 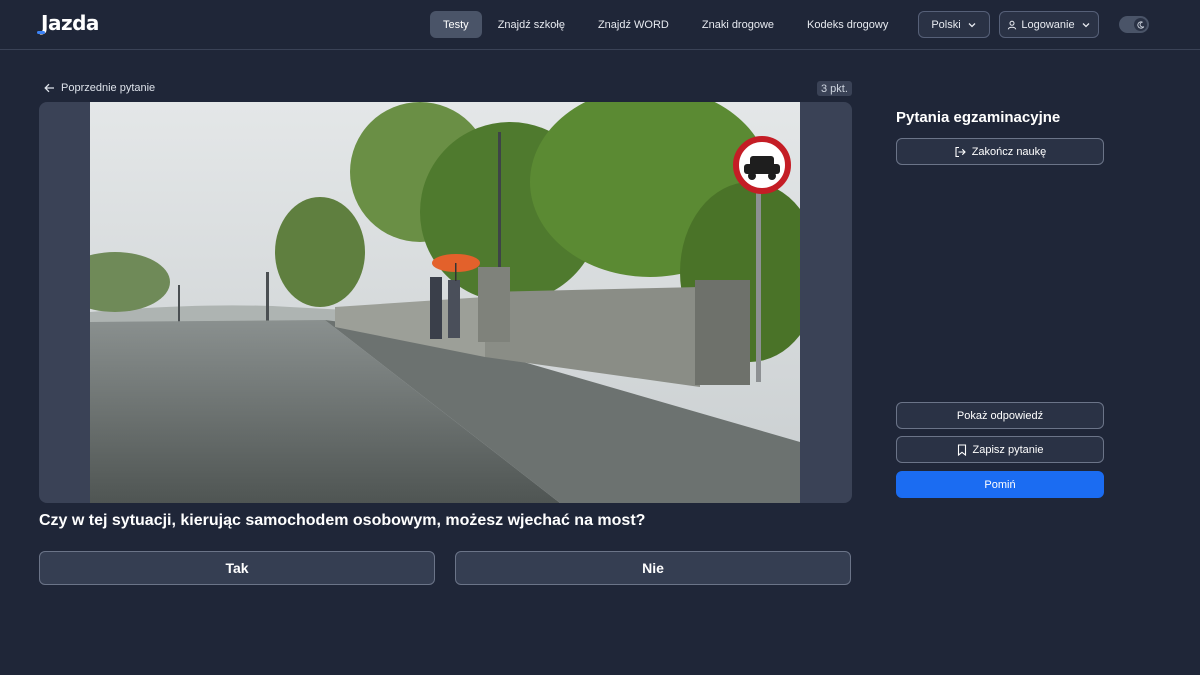 I want to click on user-icon, so click(x=1012, y=25).